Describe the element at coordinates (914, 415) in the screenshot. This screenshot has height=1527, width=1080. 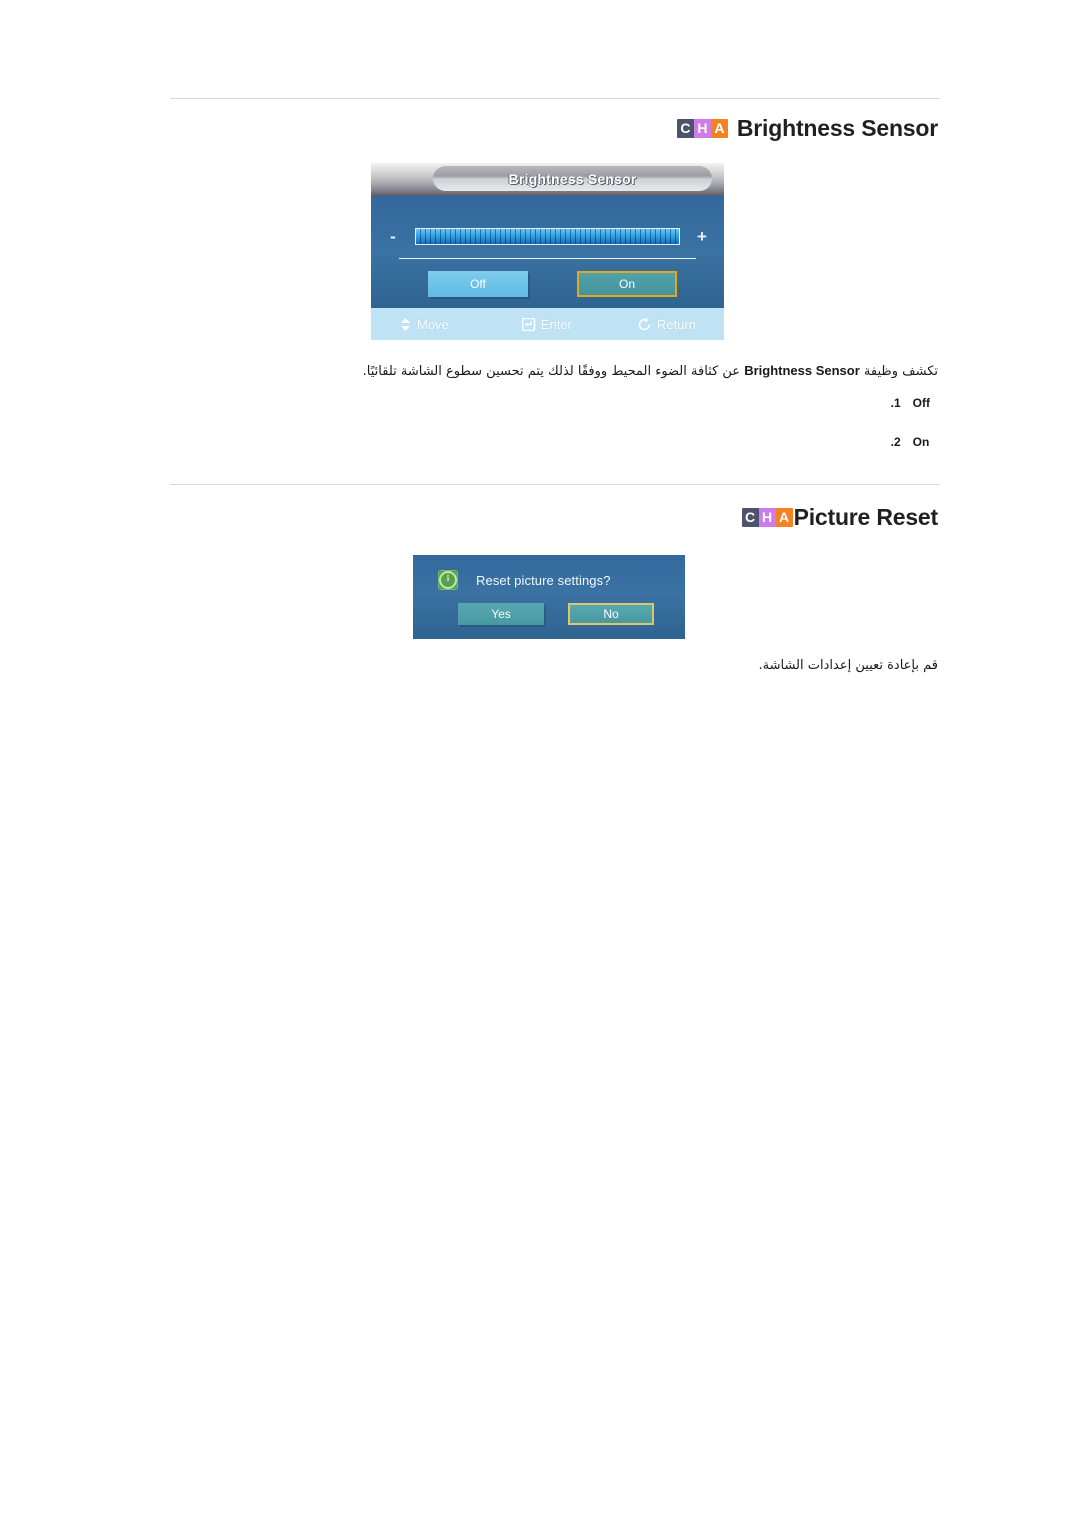
I see `list-item: .1 Off` at that location.